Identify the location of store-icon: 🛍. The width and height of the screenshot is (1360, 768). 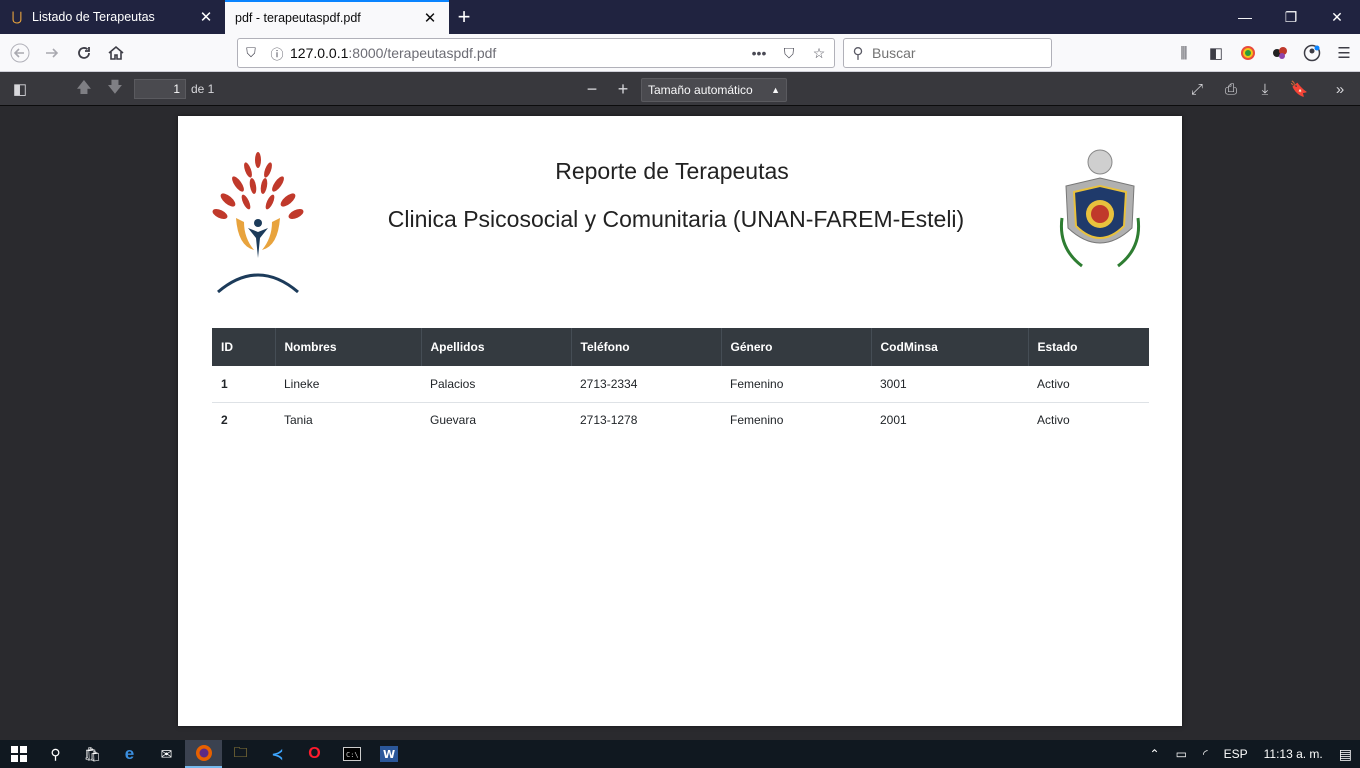
(92, 754).